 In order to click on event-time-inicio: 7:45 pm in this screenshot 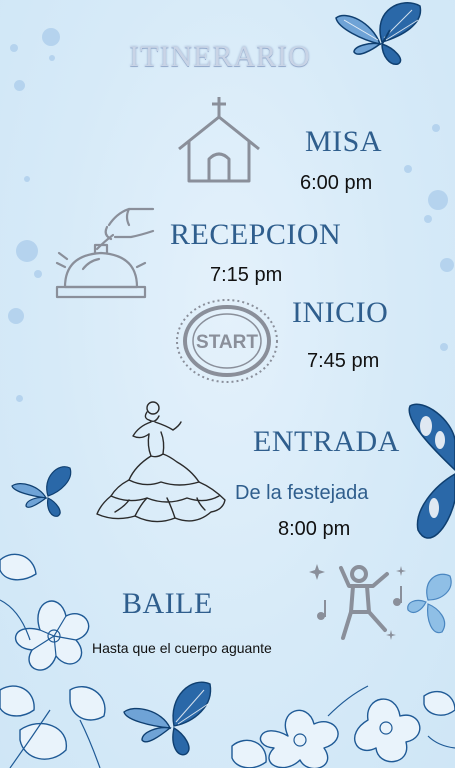, I will do `click(343, 361)`.